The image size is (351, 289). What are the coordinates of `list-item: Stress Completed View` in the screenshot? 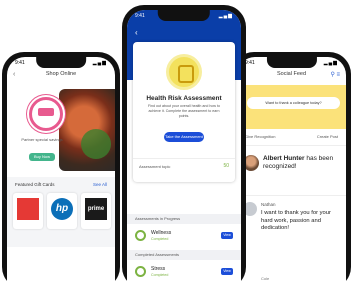 It's located at (184, 272).